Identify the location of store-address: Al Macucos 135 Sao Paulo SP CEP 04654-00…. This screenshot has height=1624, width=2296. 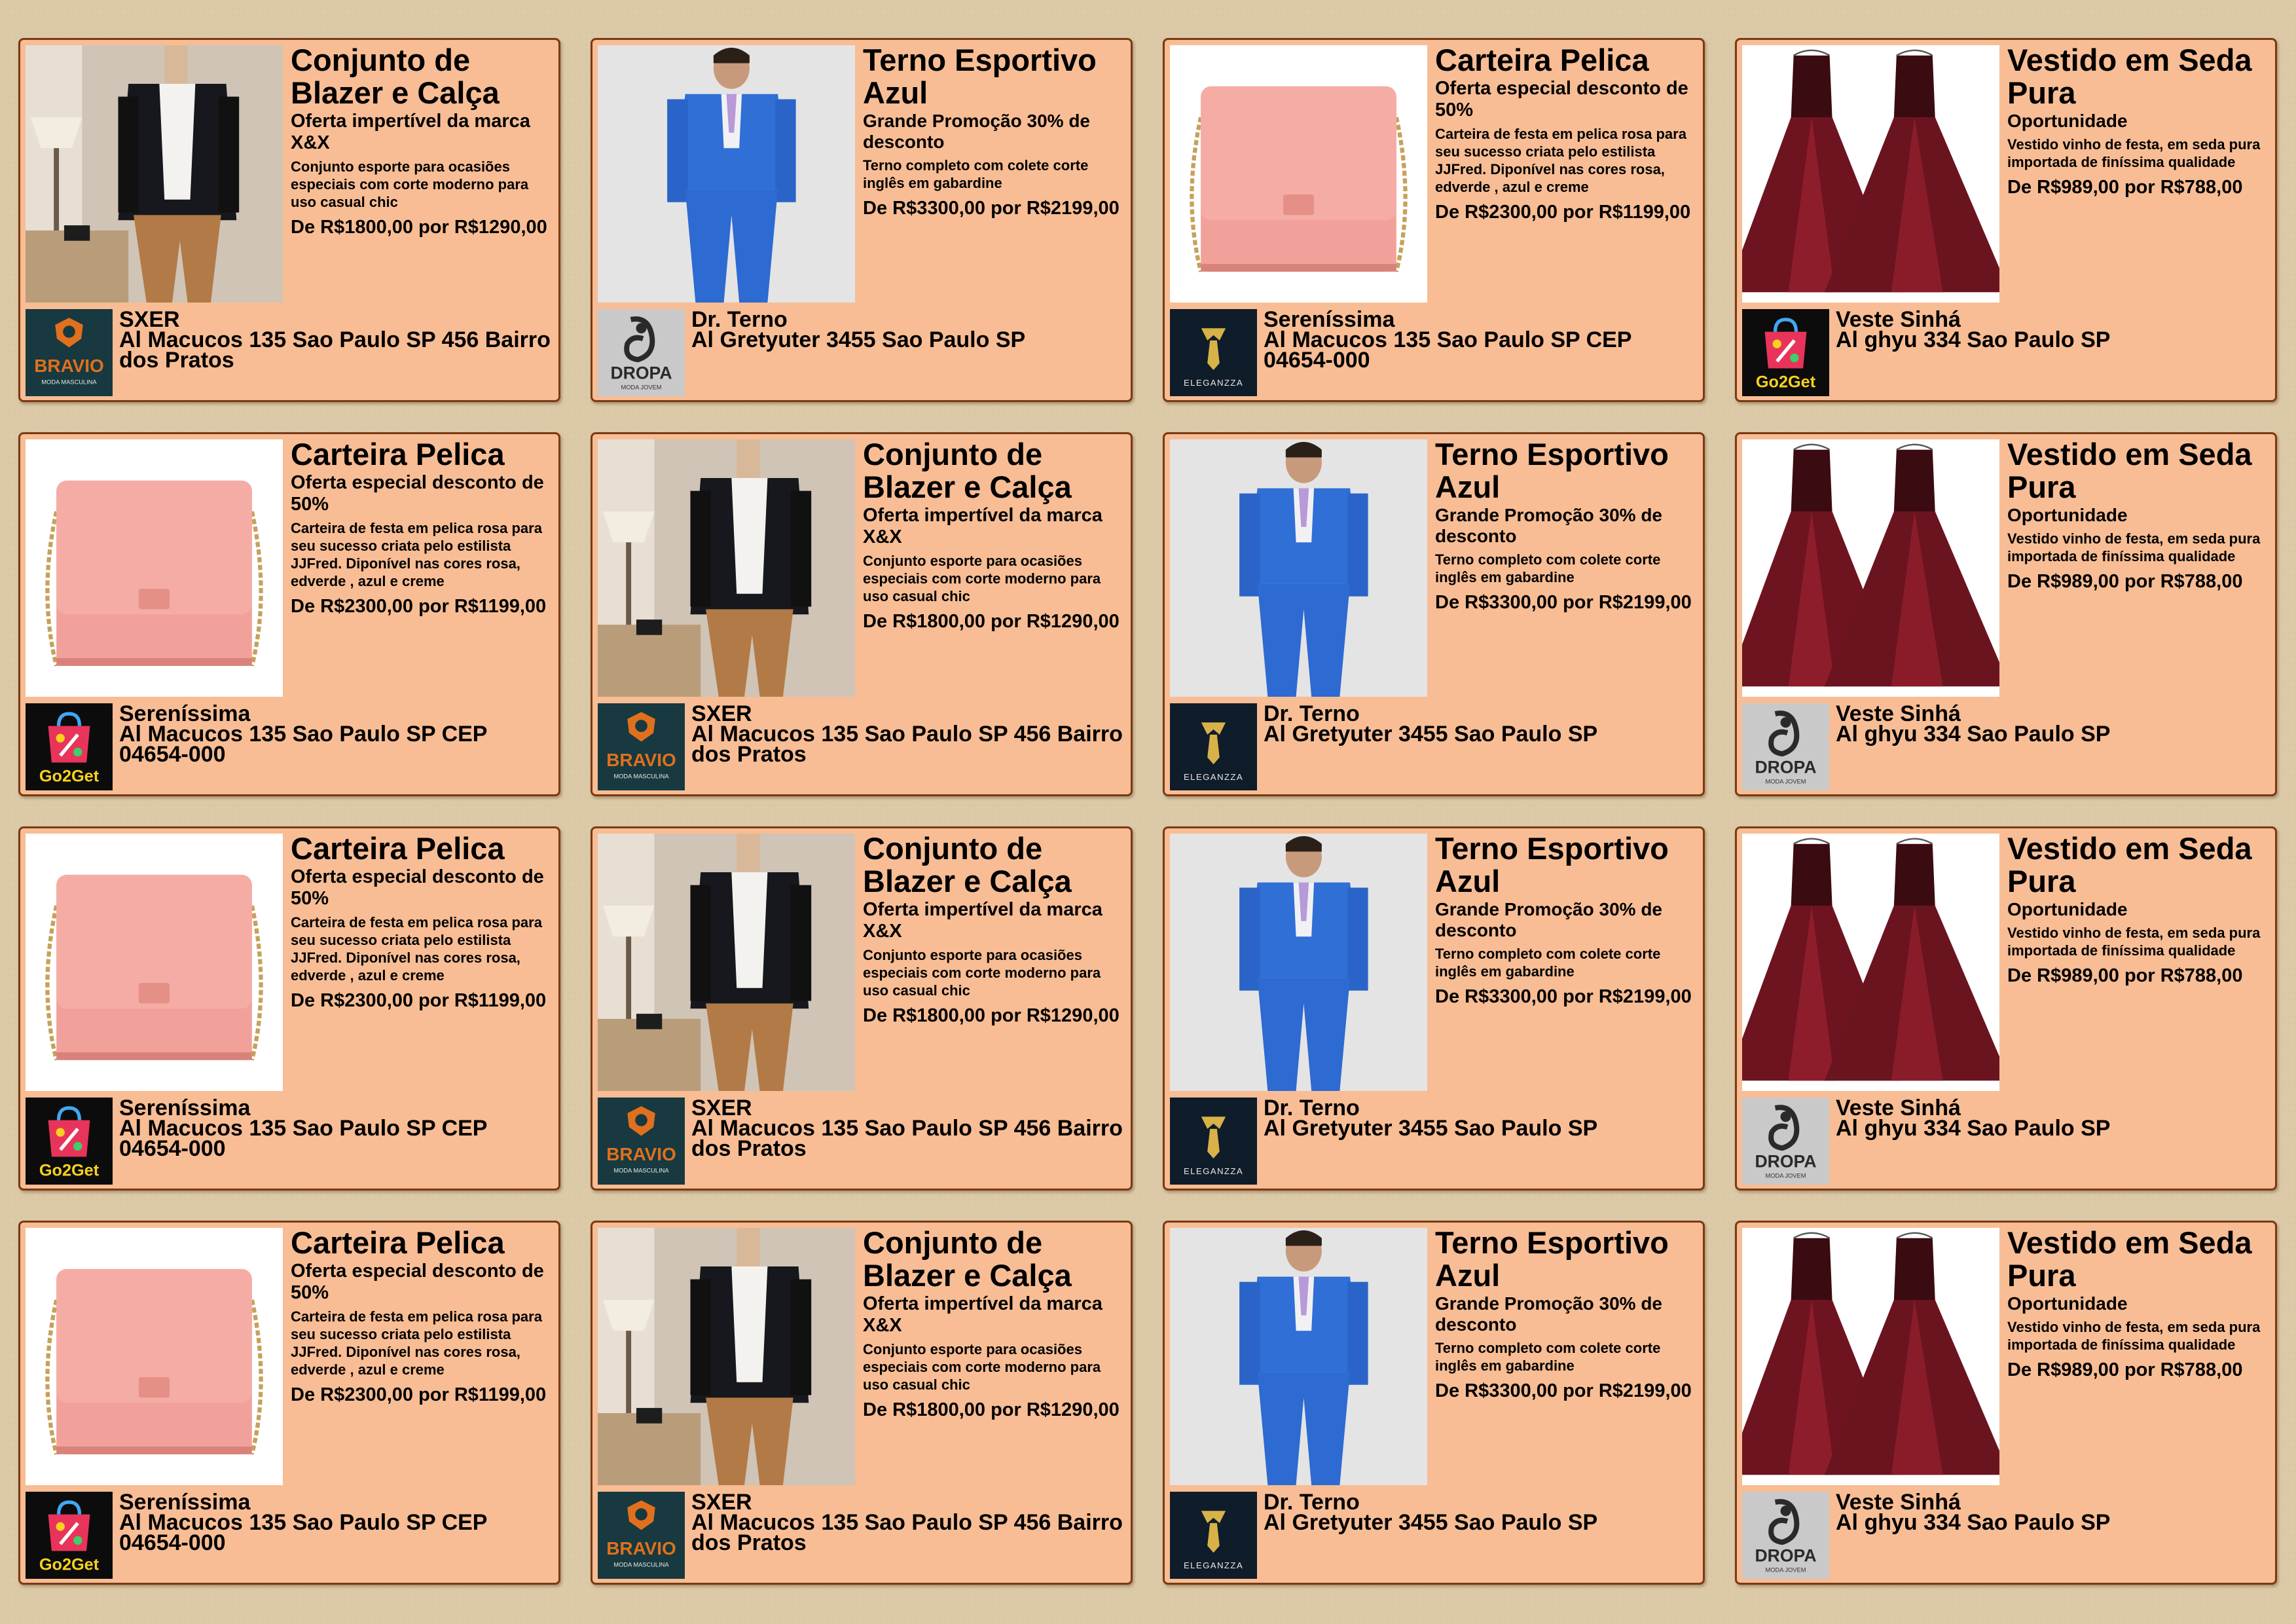
(303, 744).